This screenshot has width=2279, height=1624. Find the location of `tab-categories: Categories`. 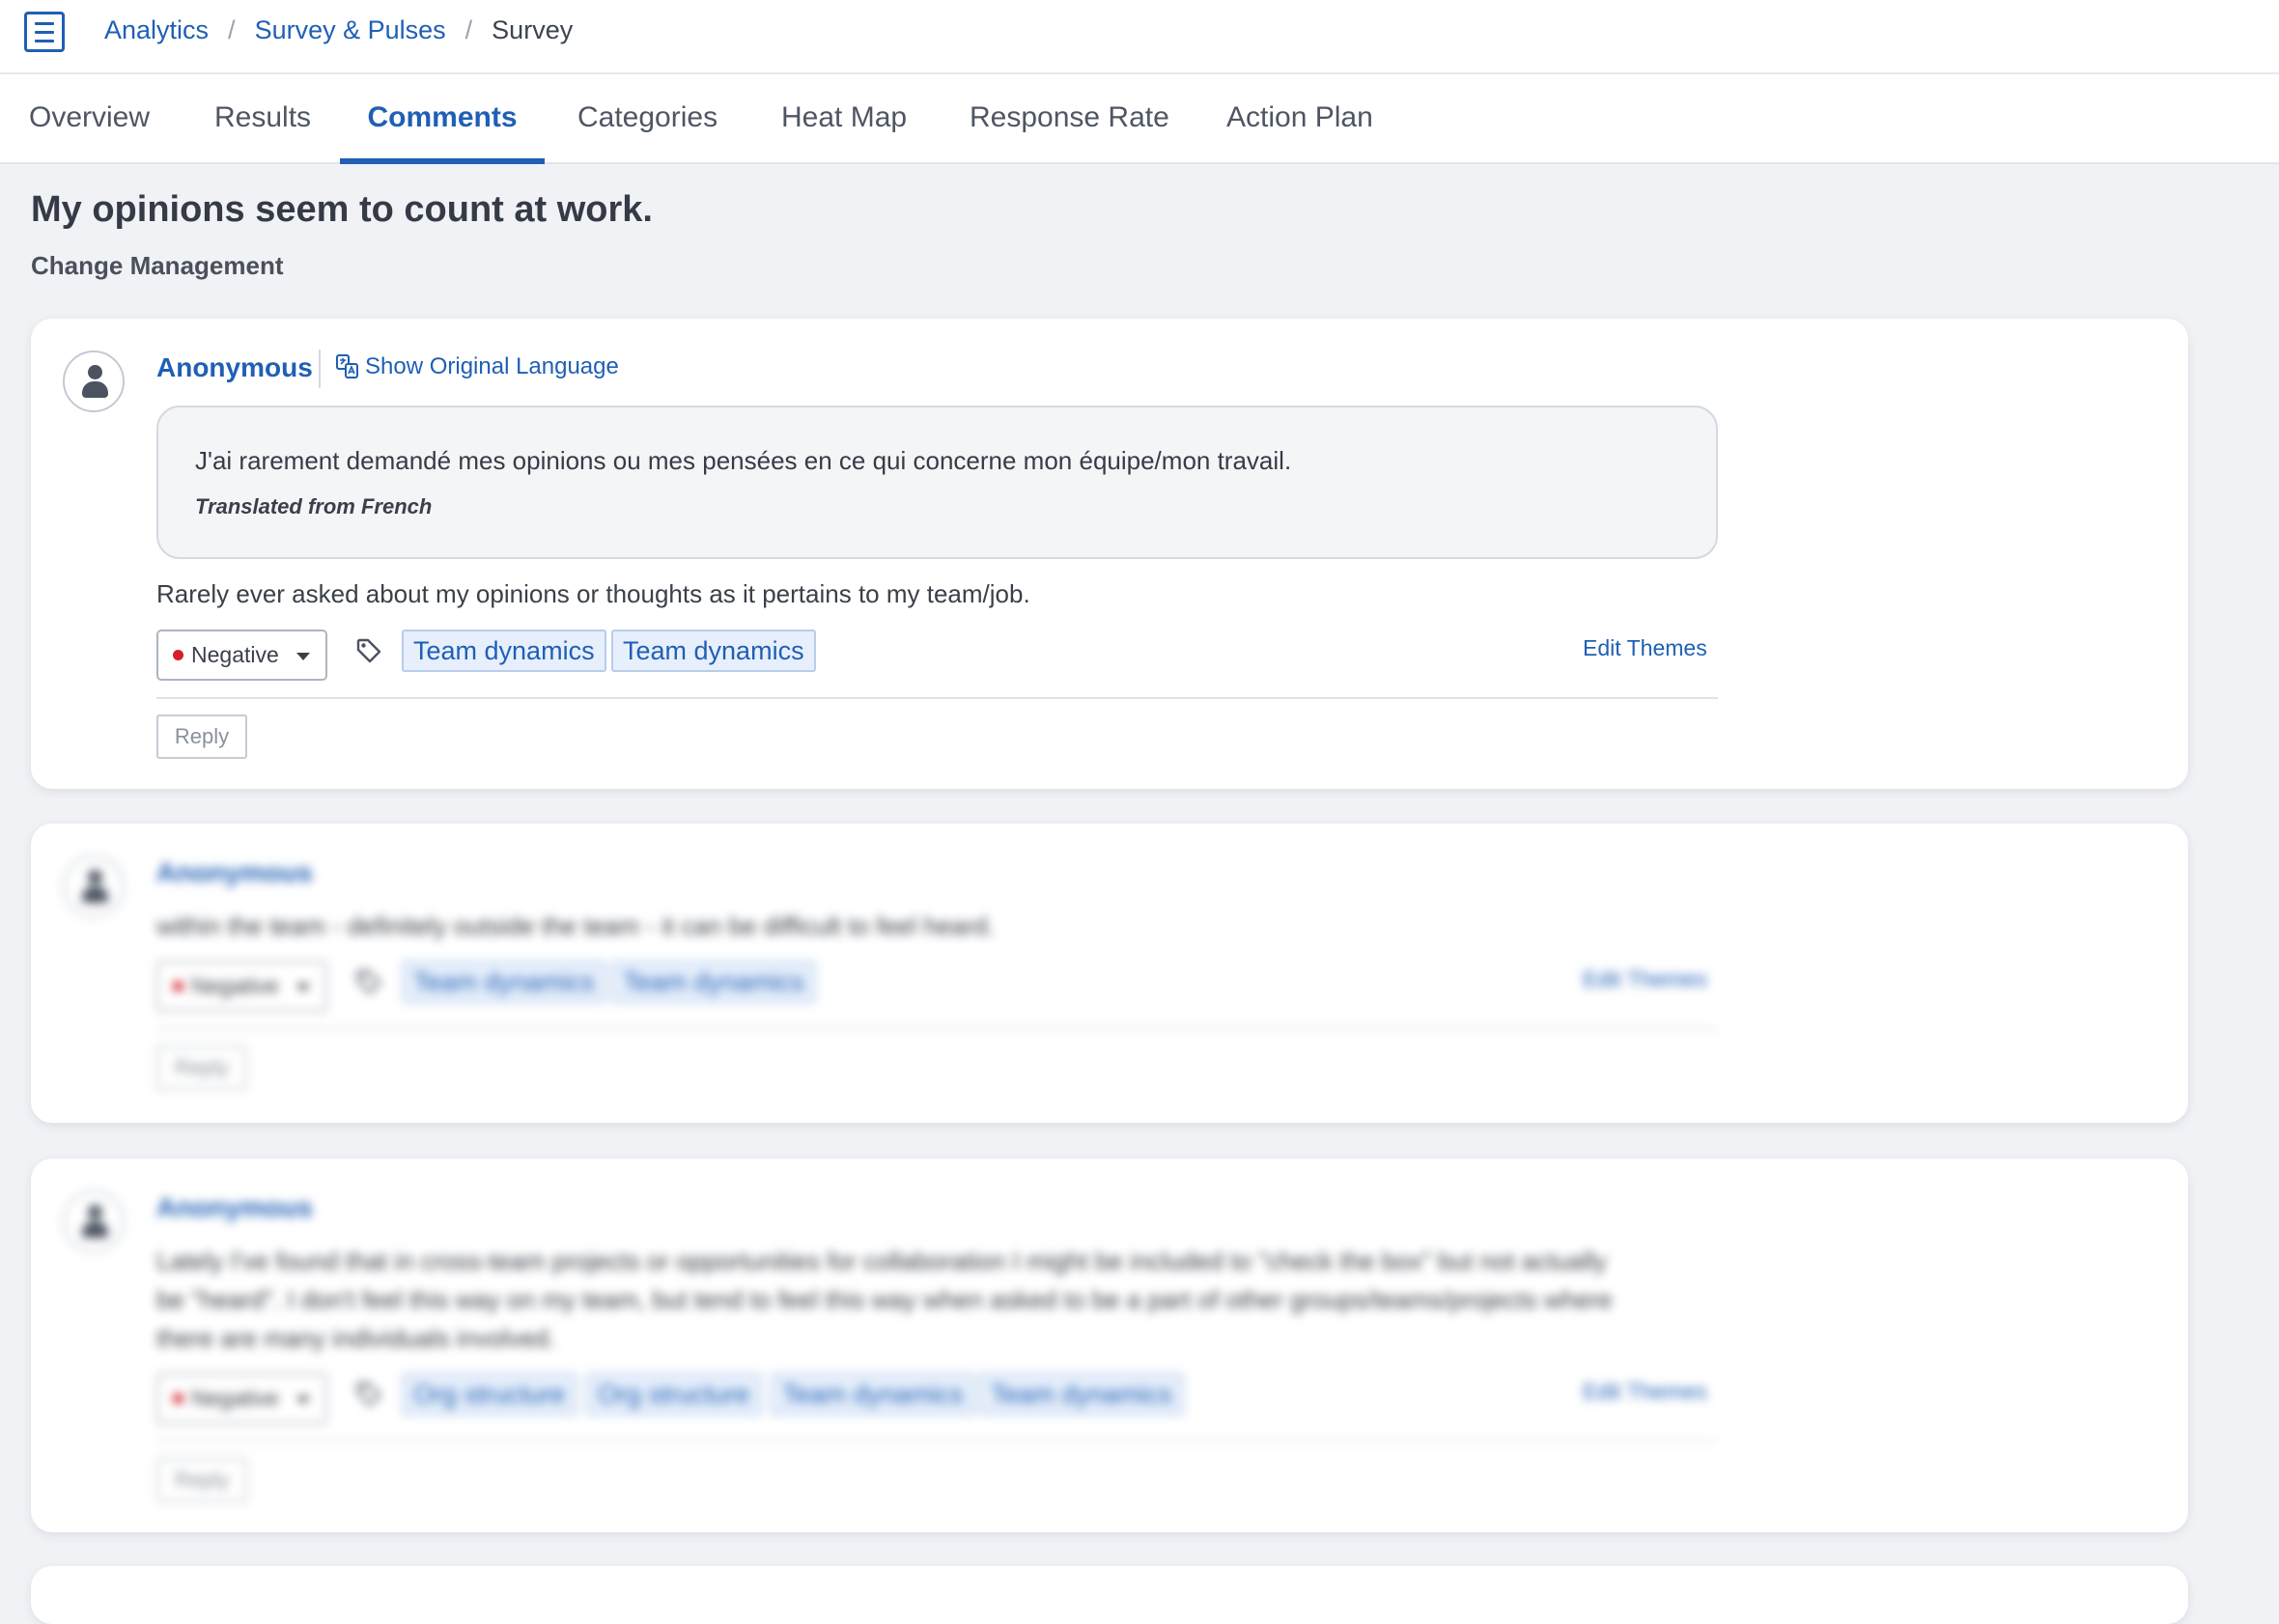

tab-categories: Categories is located at coordinates (647, 119).